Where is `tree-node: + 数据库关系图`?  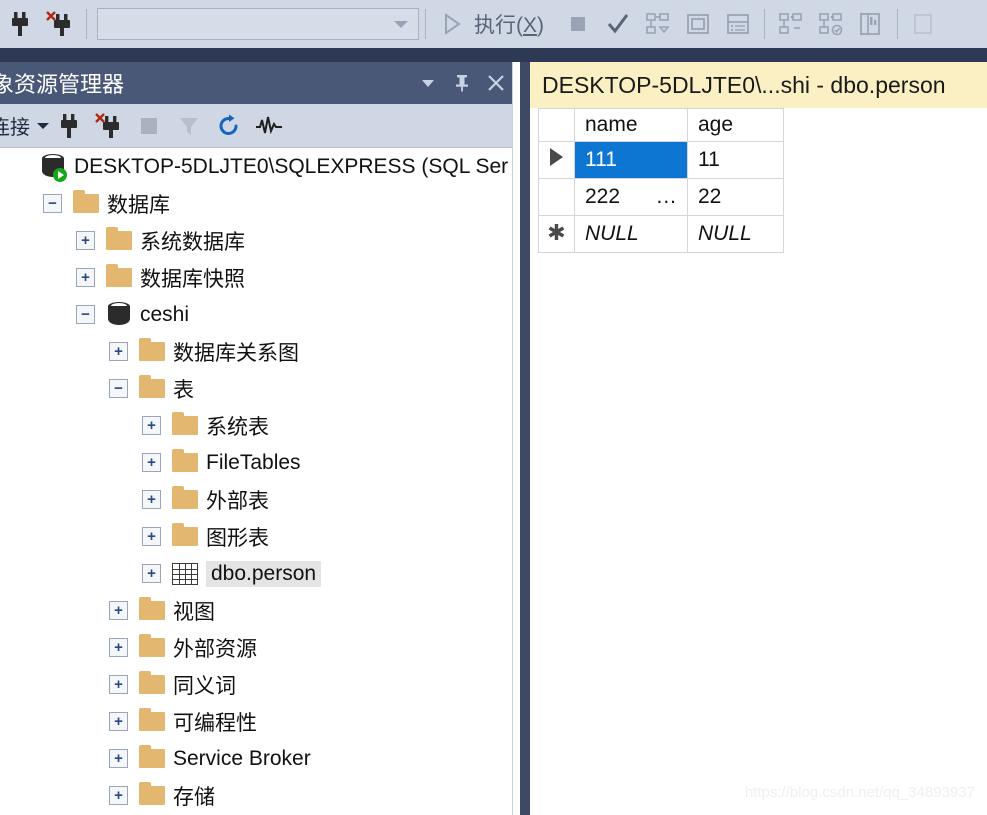 tree-node: + 数据库关系图 is located at coordinates (256, 351).